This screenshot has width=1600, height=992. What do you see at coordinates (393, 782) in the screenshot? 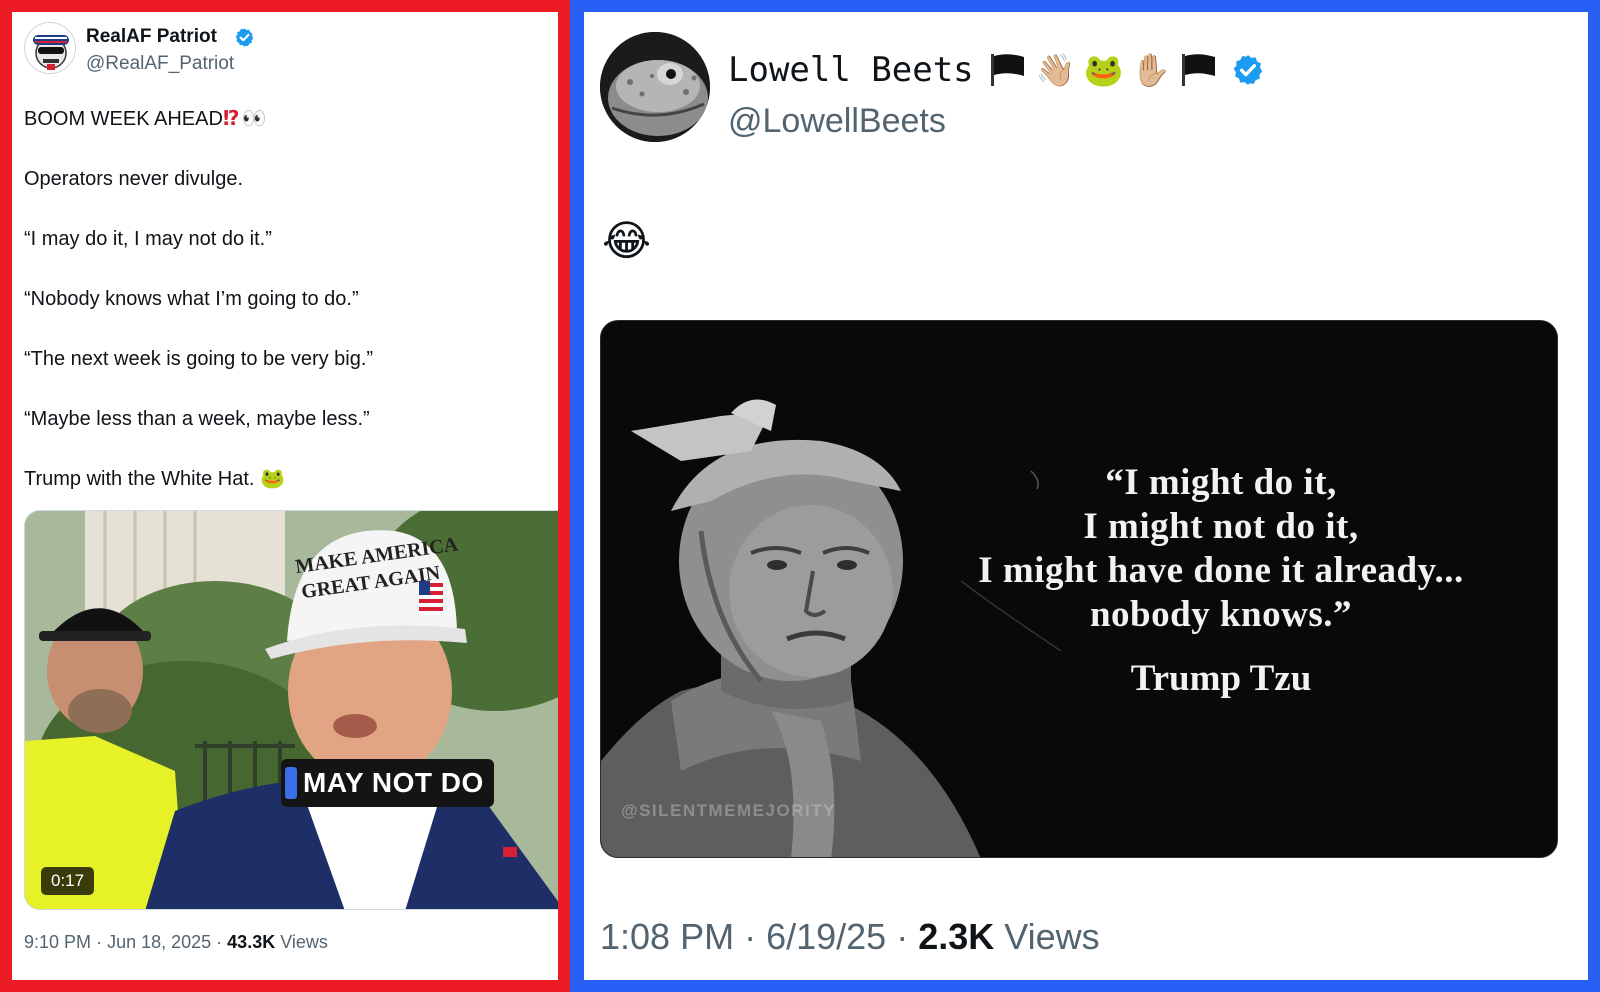
I see `caption-text: MAY NOT DO` at bounding box center [393, 782].